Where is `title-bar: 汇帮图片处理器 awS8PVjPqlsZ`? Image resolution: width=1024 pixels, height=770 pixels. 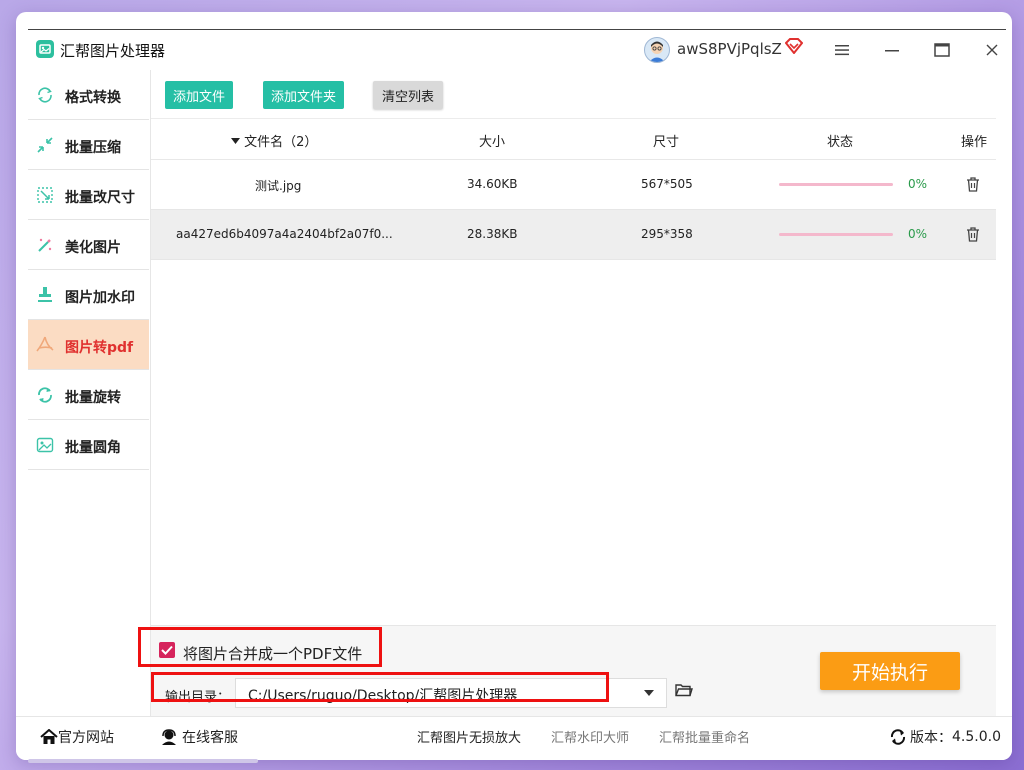
title-bar: 汇帮图片处理器 awS8PVjPqlsZ is located at coordinates (514, 50).